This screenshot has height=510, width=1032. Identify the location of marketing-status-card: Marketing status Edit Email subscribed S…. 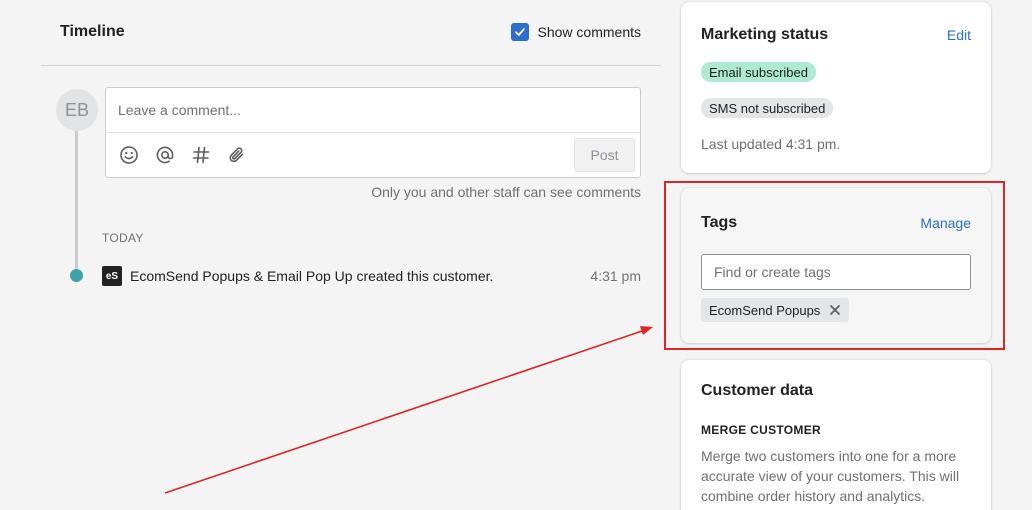
(836, 87).